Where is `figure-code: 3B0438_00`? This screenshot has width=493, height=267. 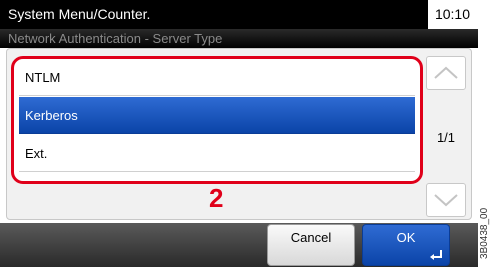 figure-code: 3B0438_00 is located at coordinates (484, 233).